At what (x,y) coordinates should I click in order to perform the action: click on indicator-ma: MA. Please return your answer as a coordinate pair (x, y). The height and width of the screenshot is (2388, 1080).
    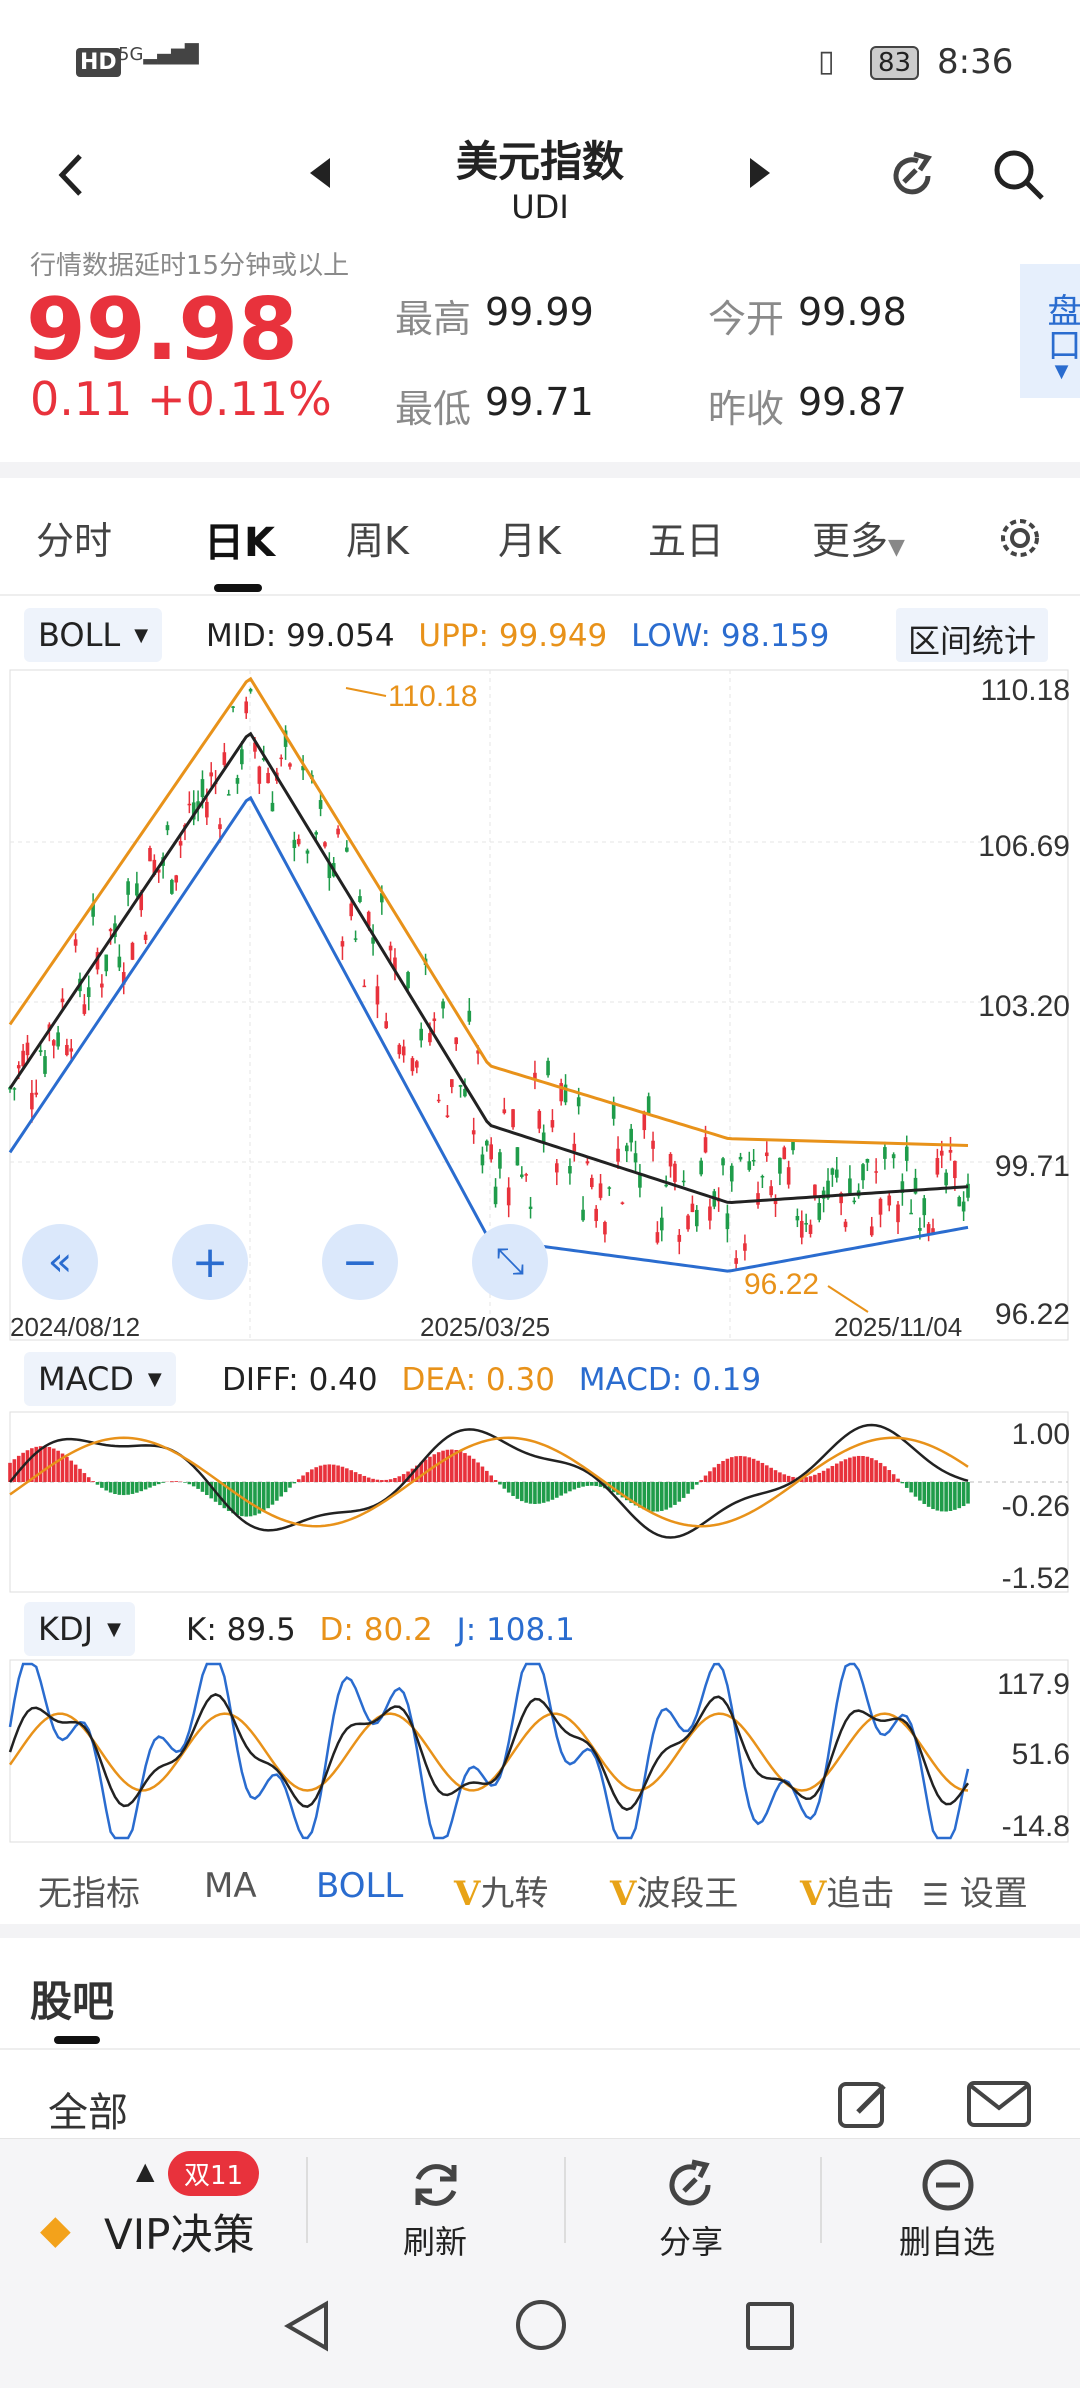
    Looking at the image, I should click on (230, 1886).